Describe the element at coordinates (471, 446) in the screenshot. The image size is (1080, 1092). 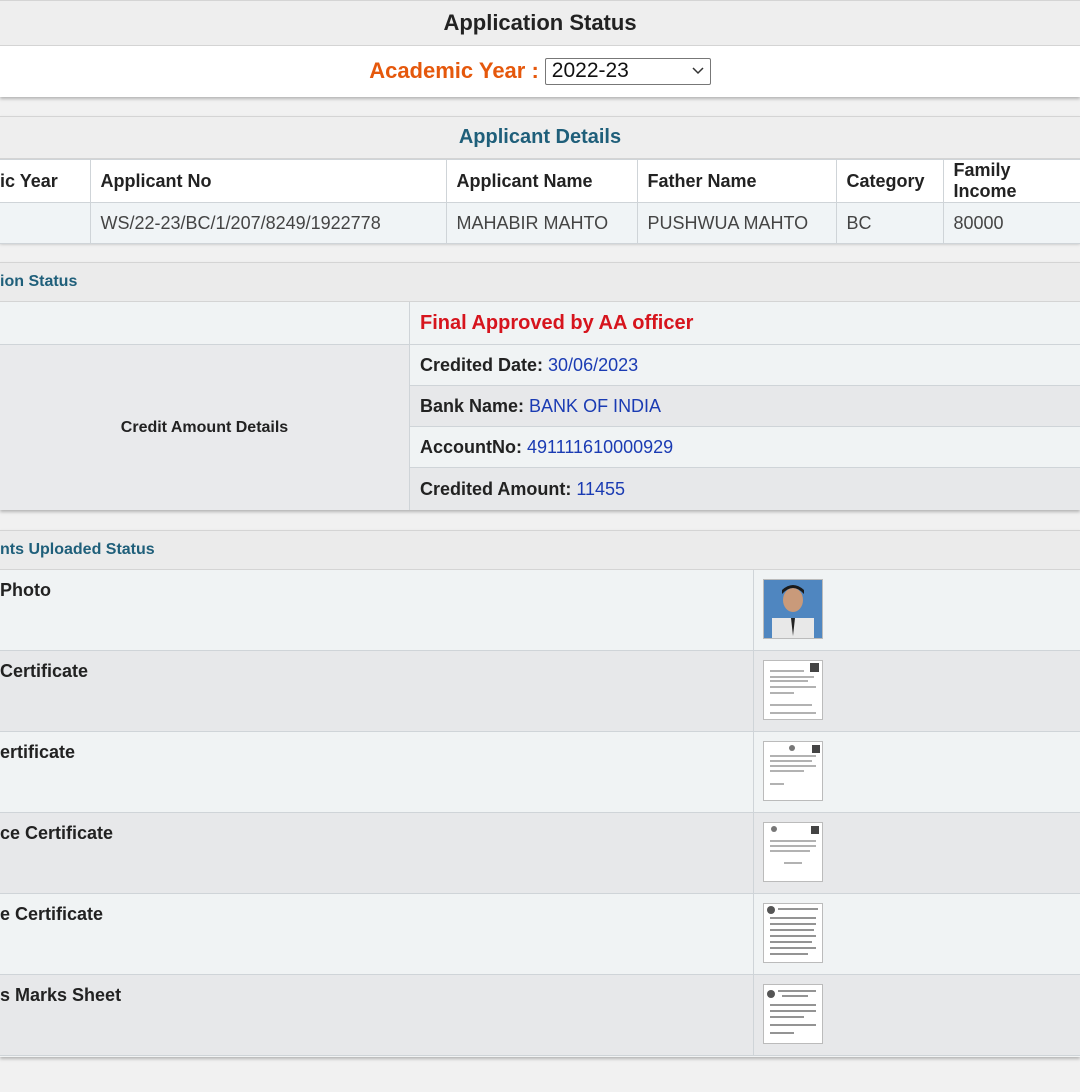
I see `account-no-label: AccountNo:` at that location.